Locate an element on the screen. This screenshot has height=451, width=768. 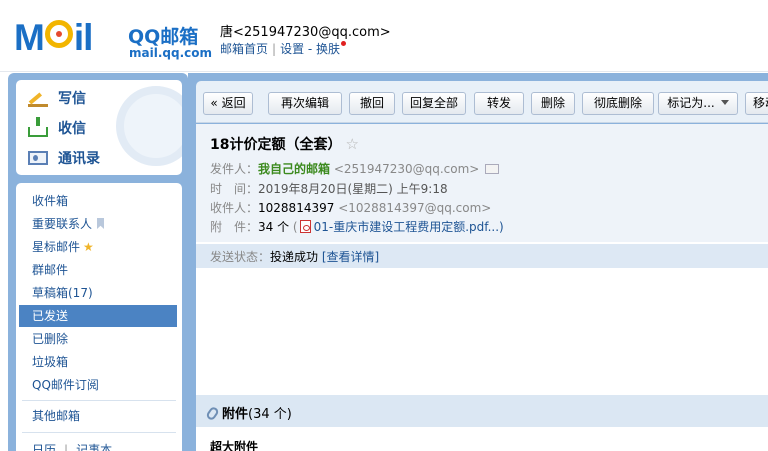
folder-starred: 星标邮件 ★ is located at coordinates (98, 247).